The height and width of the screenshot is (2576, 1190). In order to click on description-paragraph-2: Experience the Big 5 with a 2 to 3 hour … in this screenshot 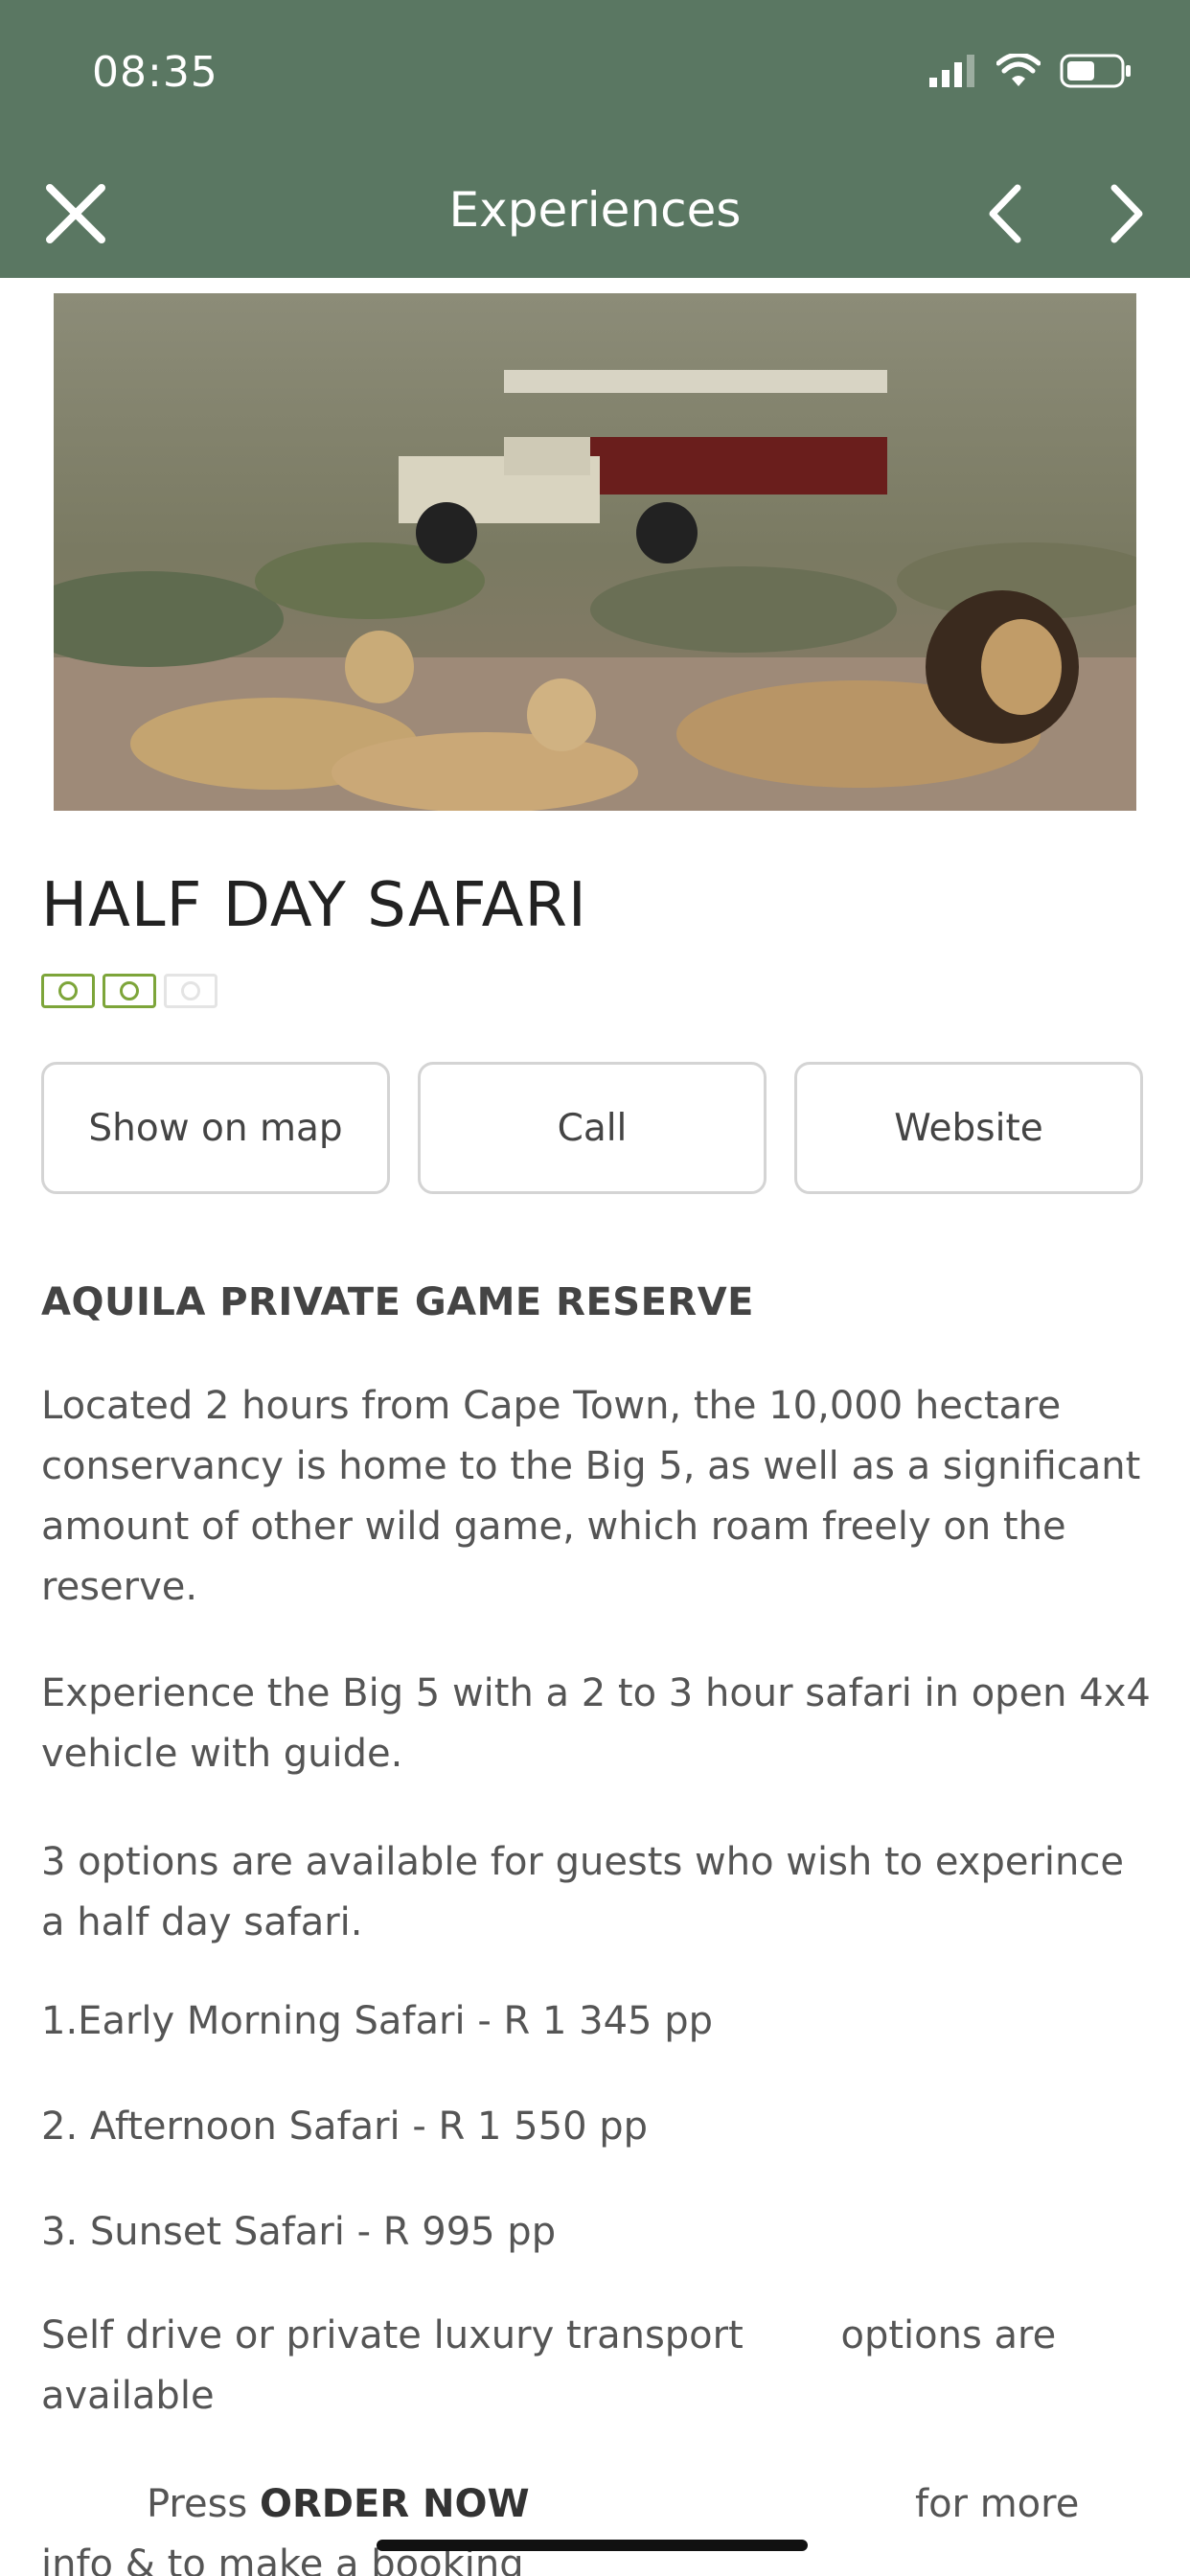, I will do `click(596, 1723)`.